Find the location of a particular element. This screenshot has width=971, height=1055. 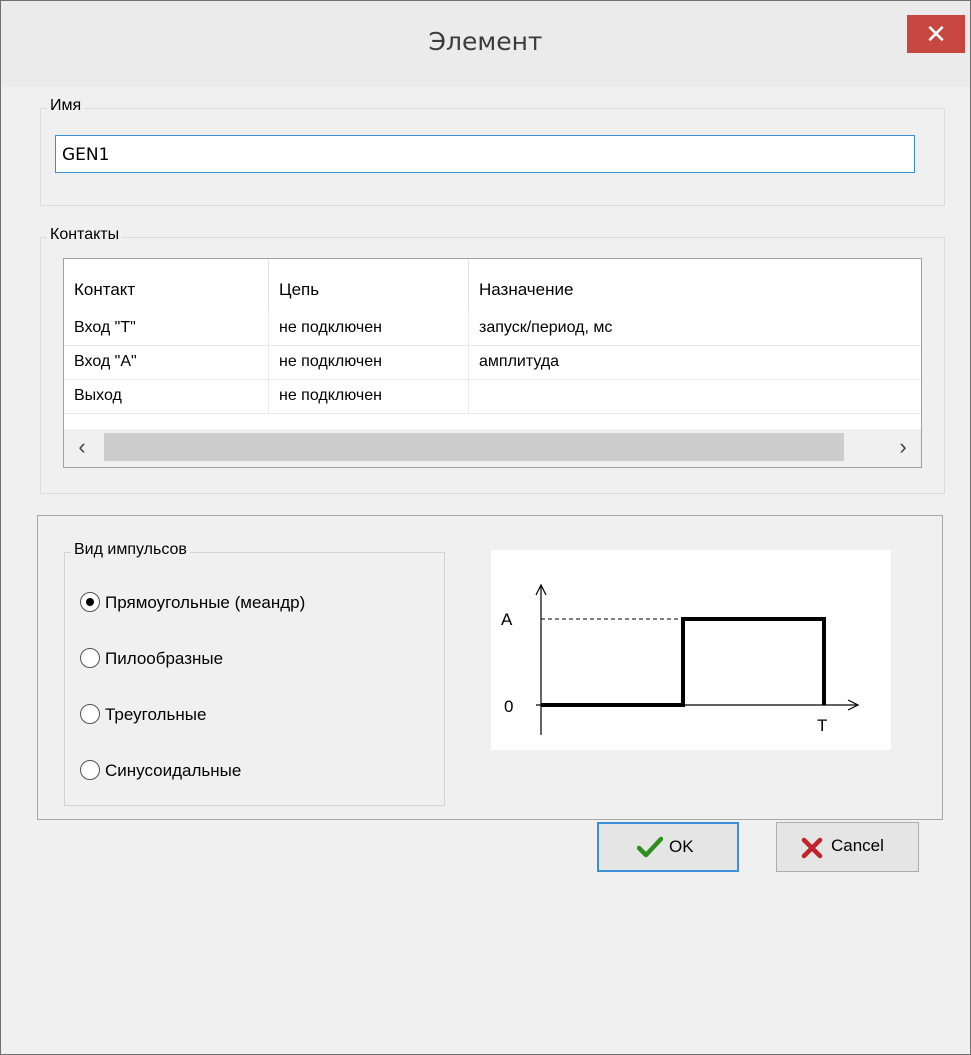

column-header-purpose: Назначение is located at coordinates (695, 285).